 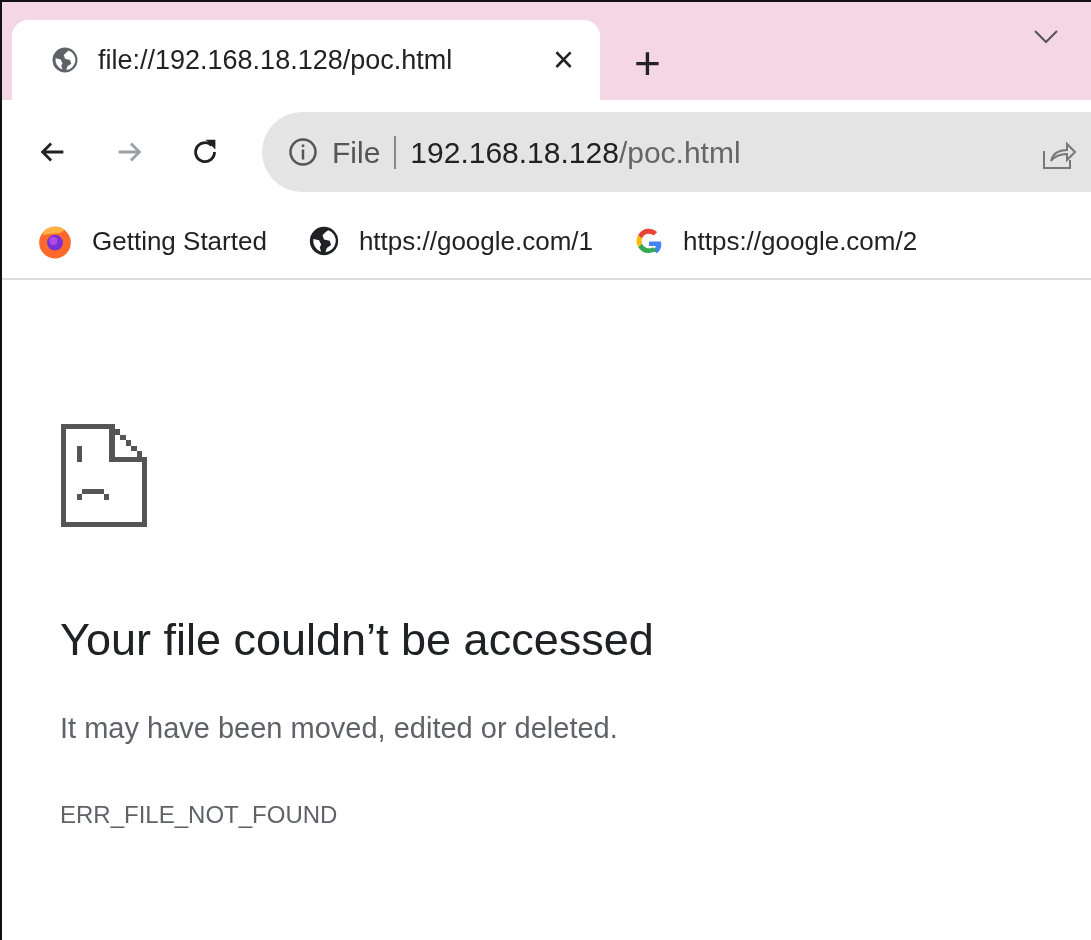 What do you see at coordinates (104, 475) in the screenshot?
I see `sad-file-icon` at bounding box center [104, 475].